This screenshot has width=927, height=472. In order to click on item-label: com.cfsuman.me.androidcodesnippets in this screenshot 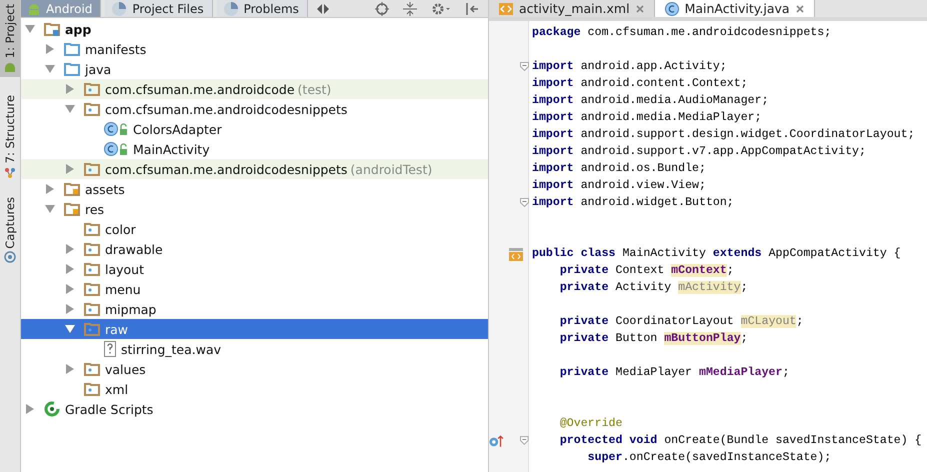, I will do `click(226, 109)`.